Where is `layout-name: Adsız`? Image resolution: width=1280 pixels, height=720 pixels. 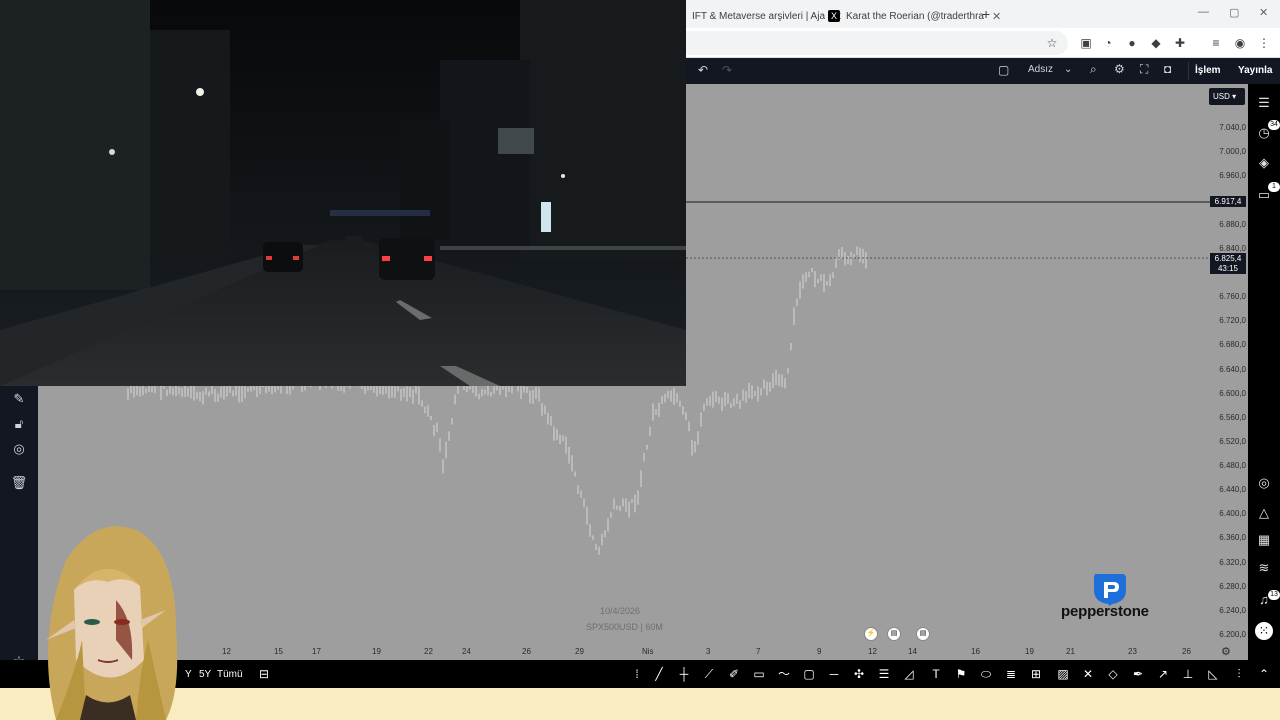 layout-name: Adsız is located at coordinates (1040, 69).